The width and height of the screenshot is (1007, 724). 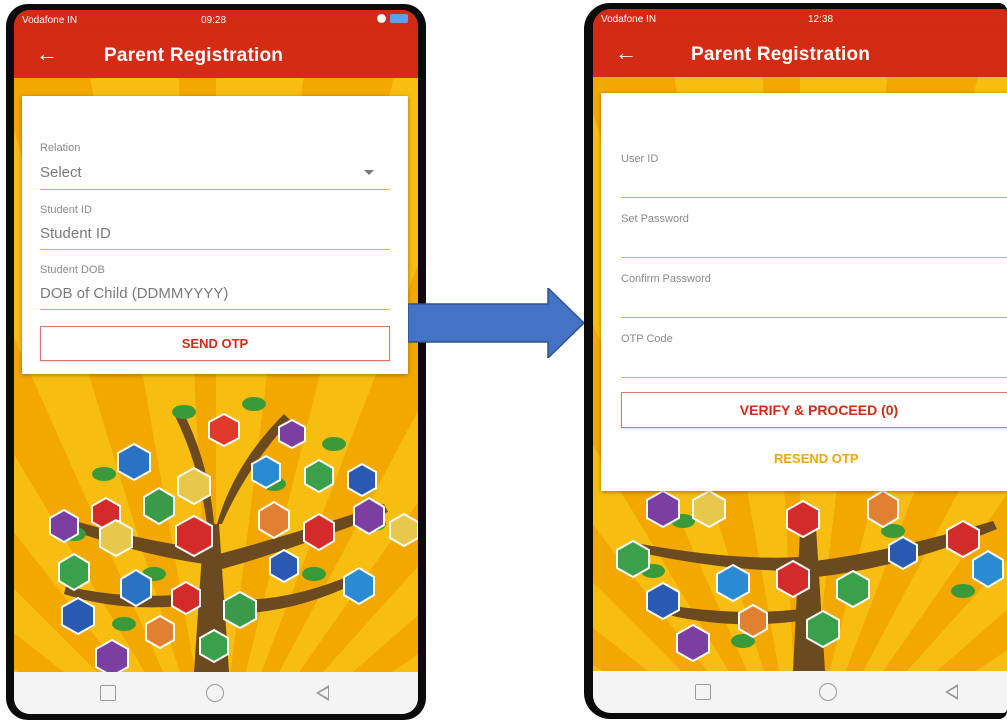 I want to click on send-otp-button: SEND OTP, so click(x=215, y=343).